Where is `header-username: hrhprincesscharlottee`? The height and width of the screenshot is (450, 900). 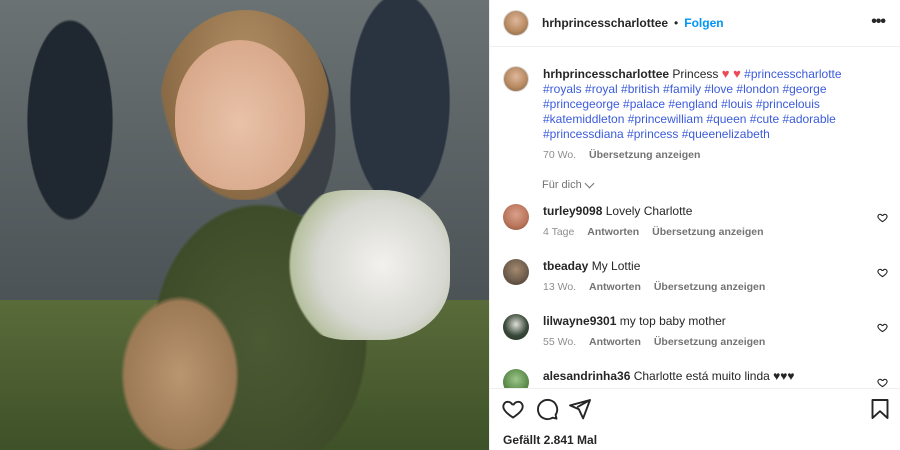 header-username: hrhprincesscharlottee is located at coordinates (605, 23).